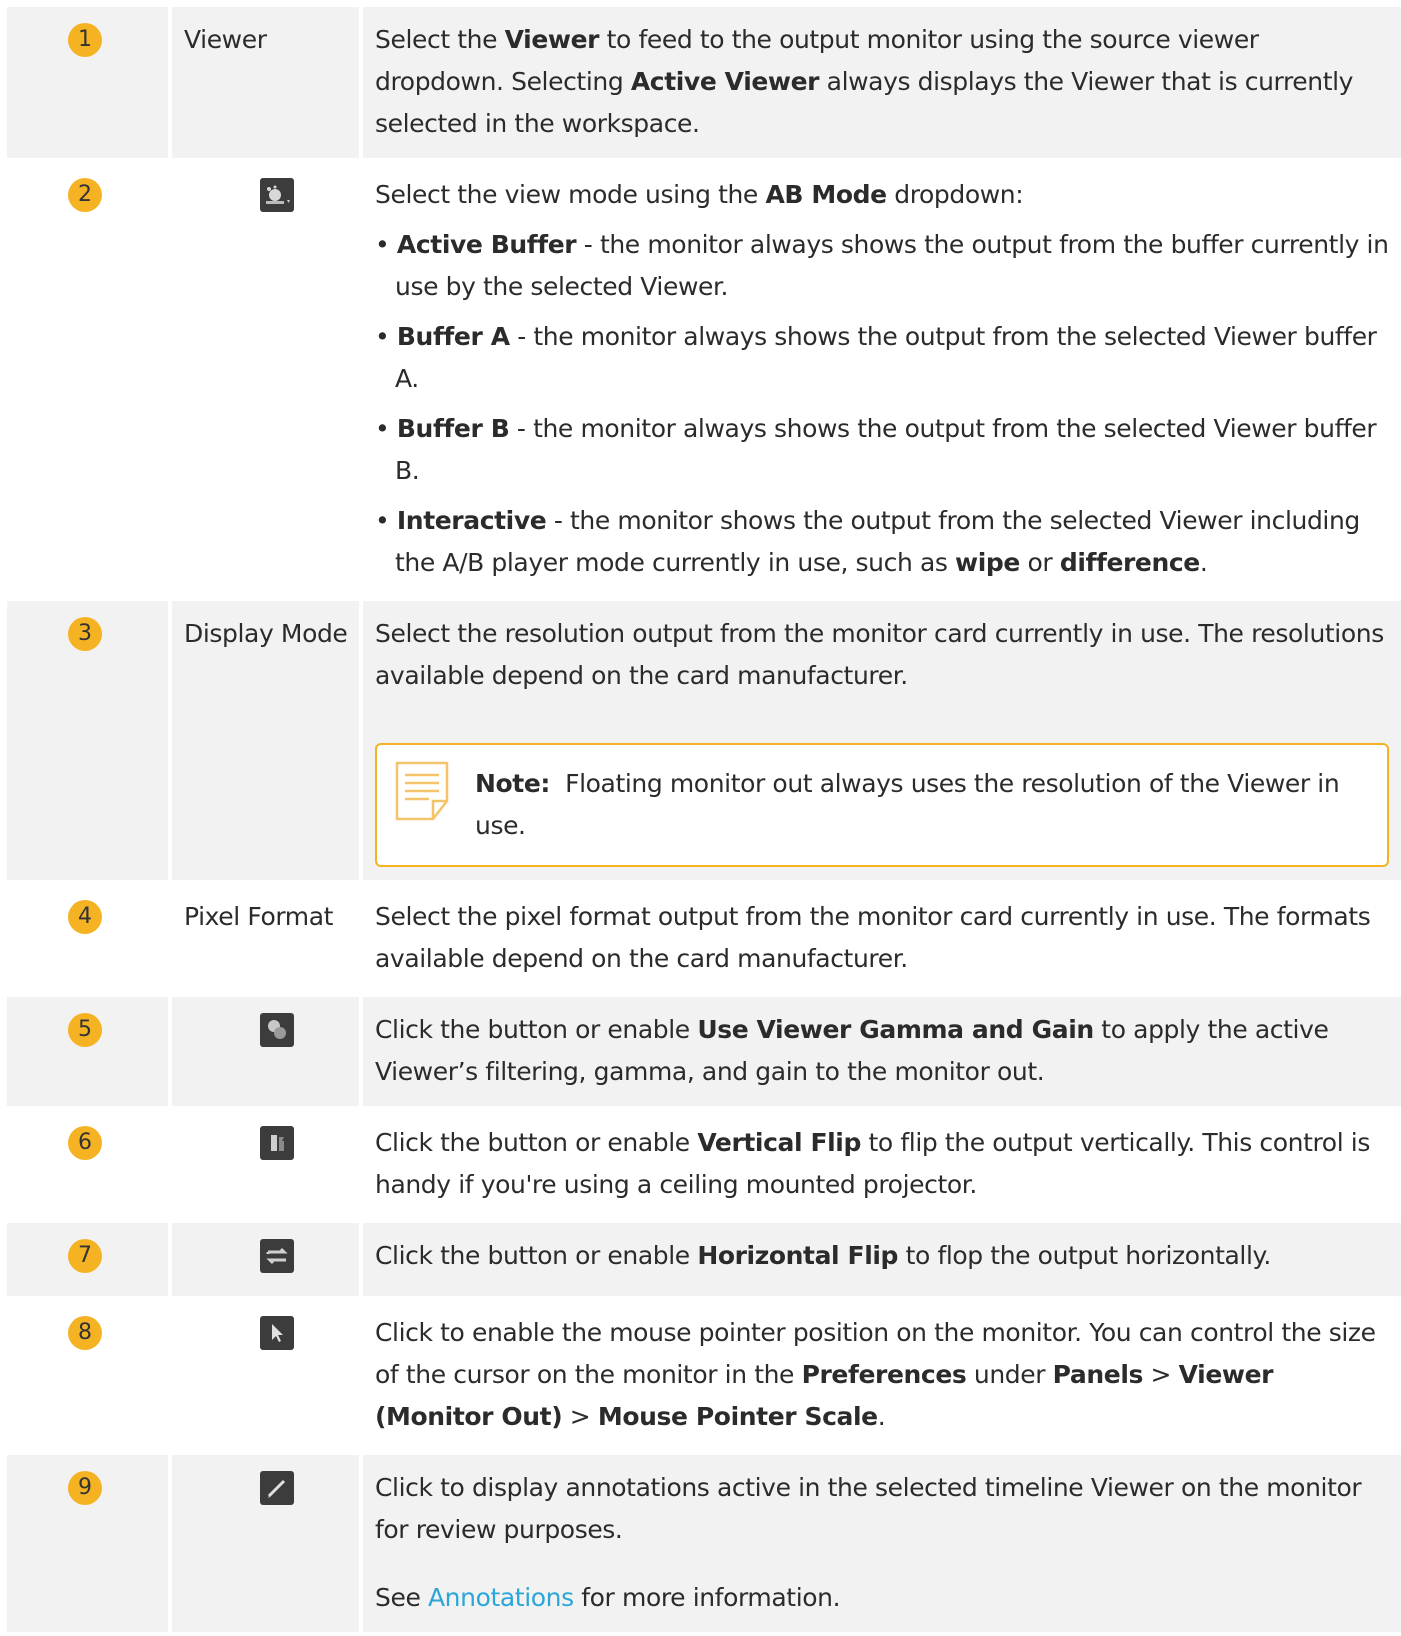 This screenshot has height=1636, width=1401. I want to click on mouse-pointer-icon, so click(277, 1333).